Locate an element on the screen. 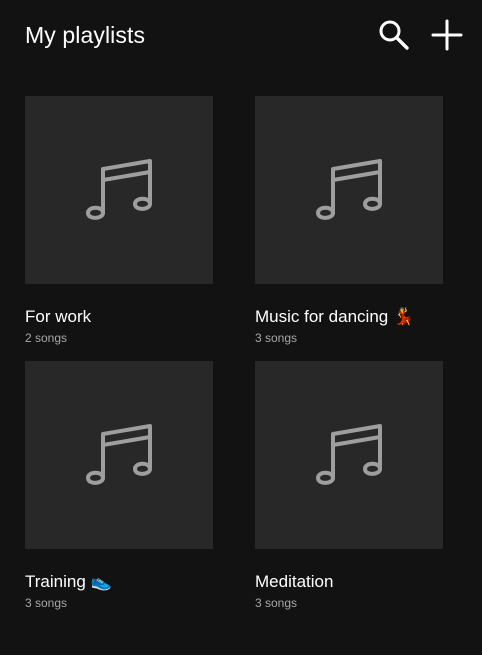 Image resolution: width=482 pixels, height=655 pixels. playlist-title: Music for dancing 💃 is located at coordinates (335, 316).